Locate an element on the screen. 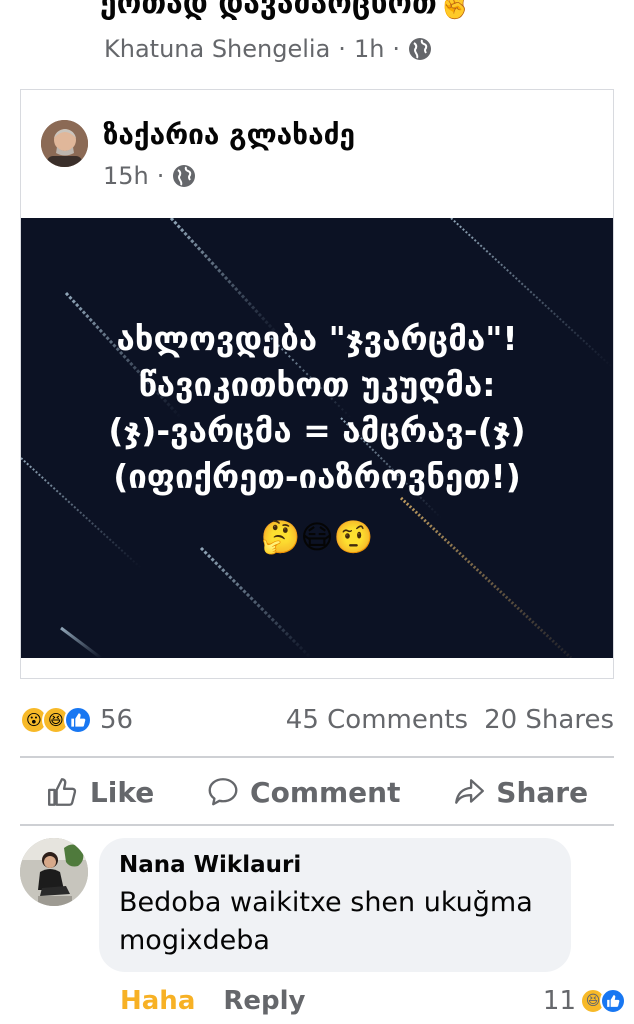 The image size is (634, 1024). share-arrow-icon is located at coordinates (470, 791).